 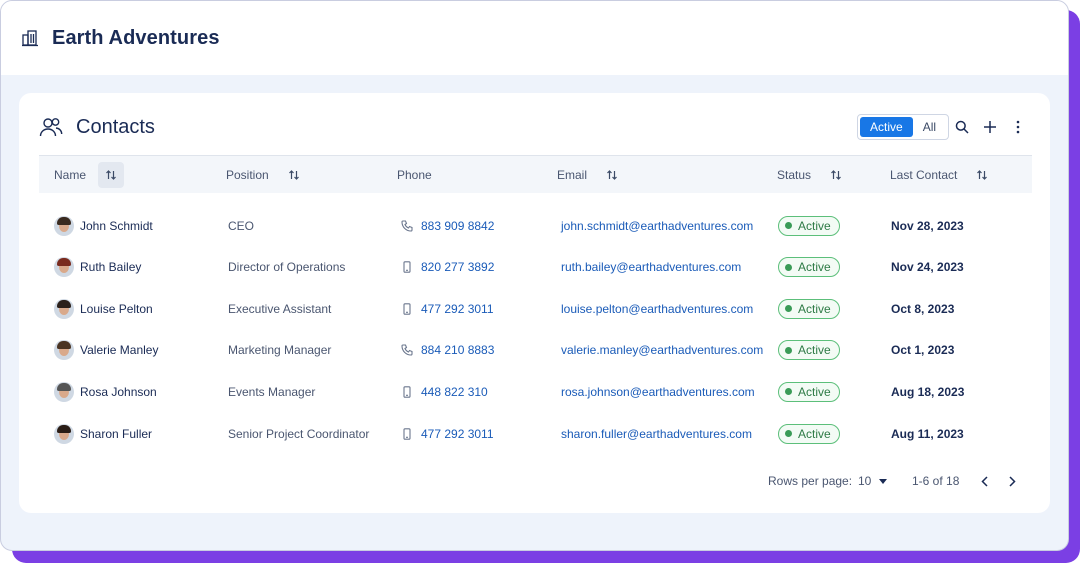 I want to click on contact-phone-cell: 884 210 8883, so click(x=447, y=350).